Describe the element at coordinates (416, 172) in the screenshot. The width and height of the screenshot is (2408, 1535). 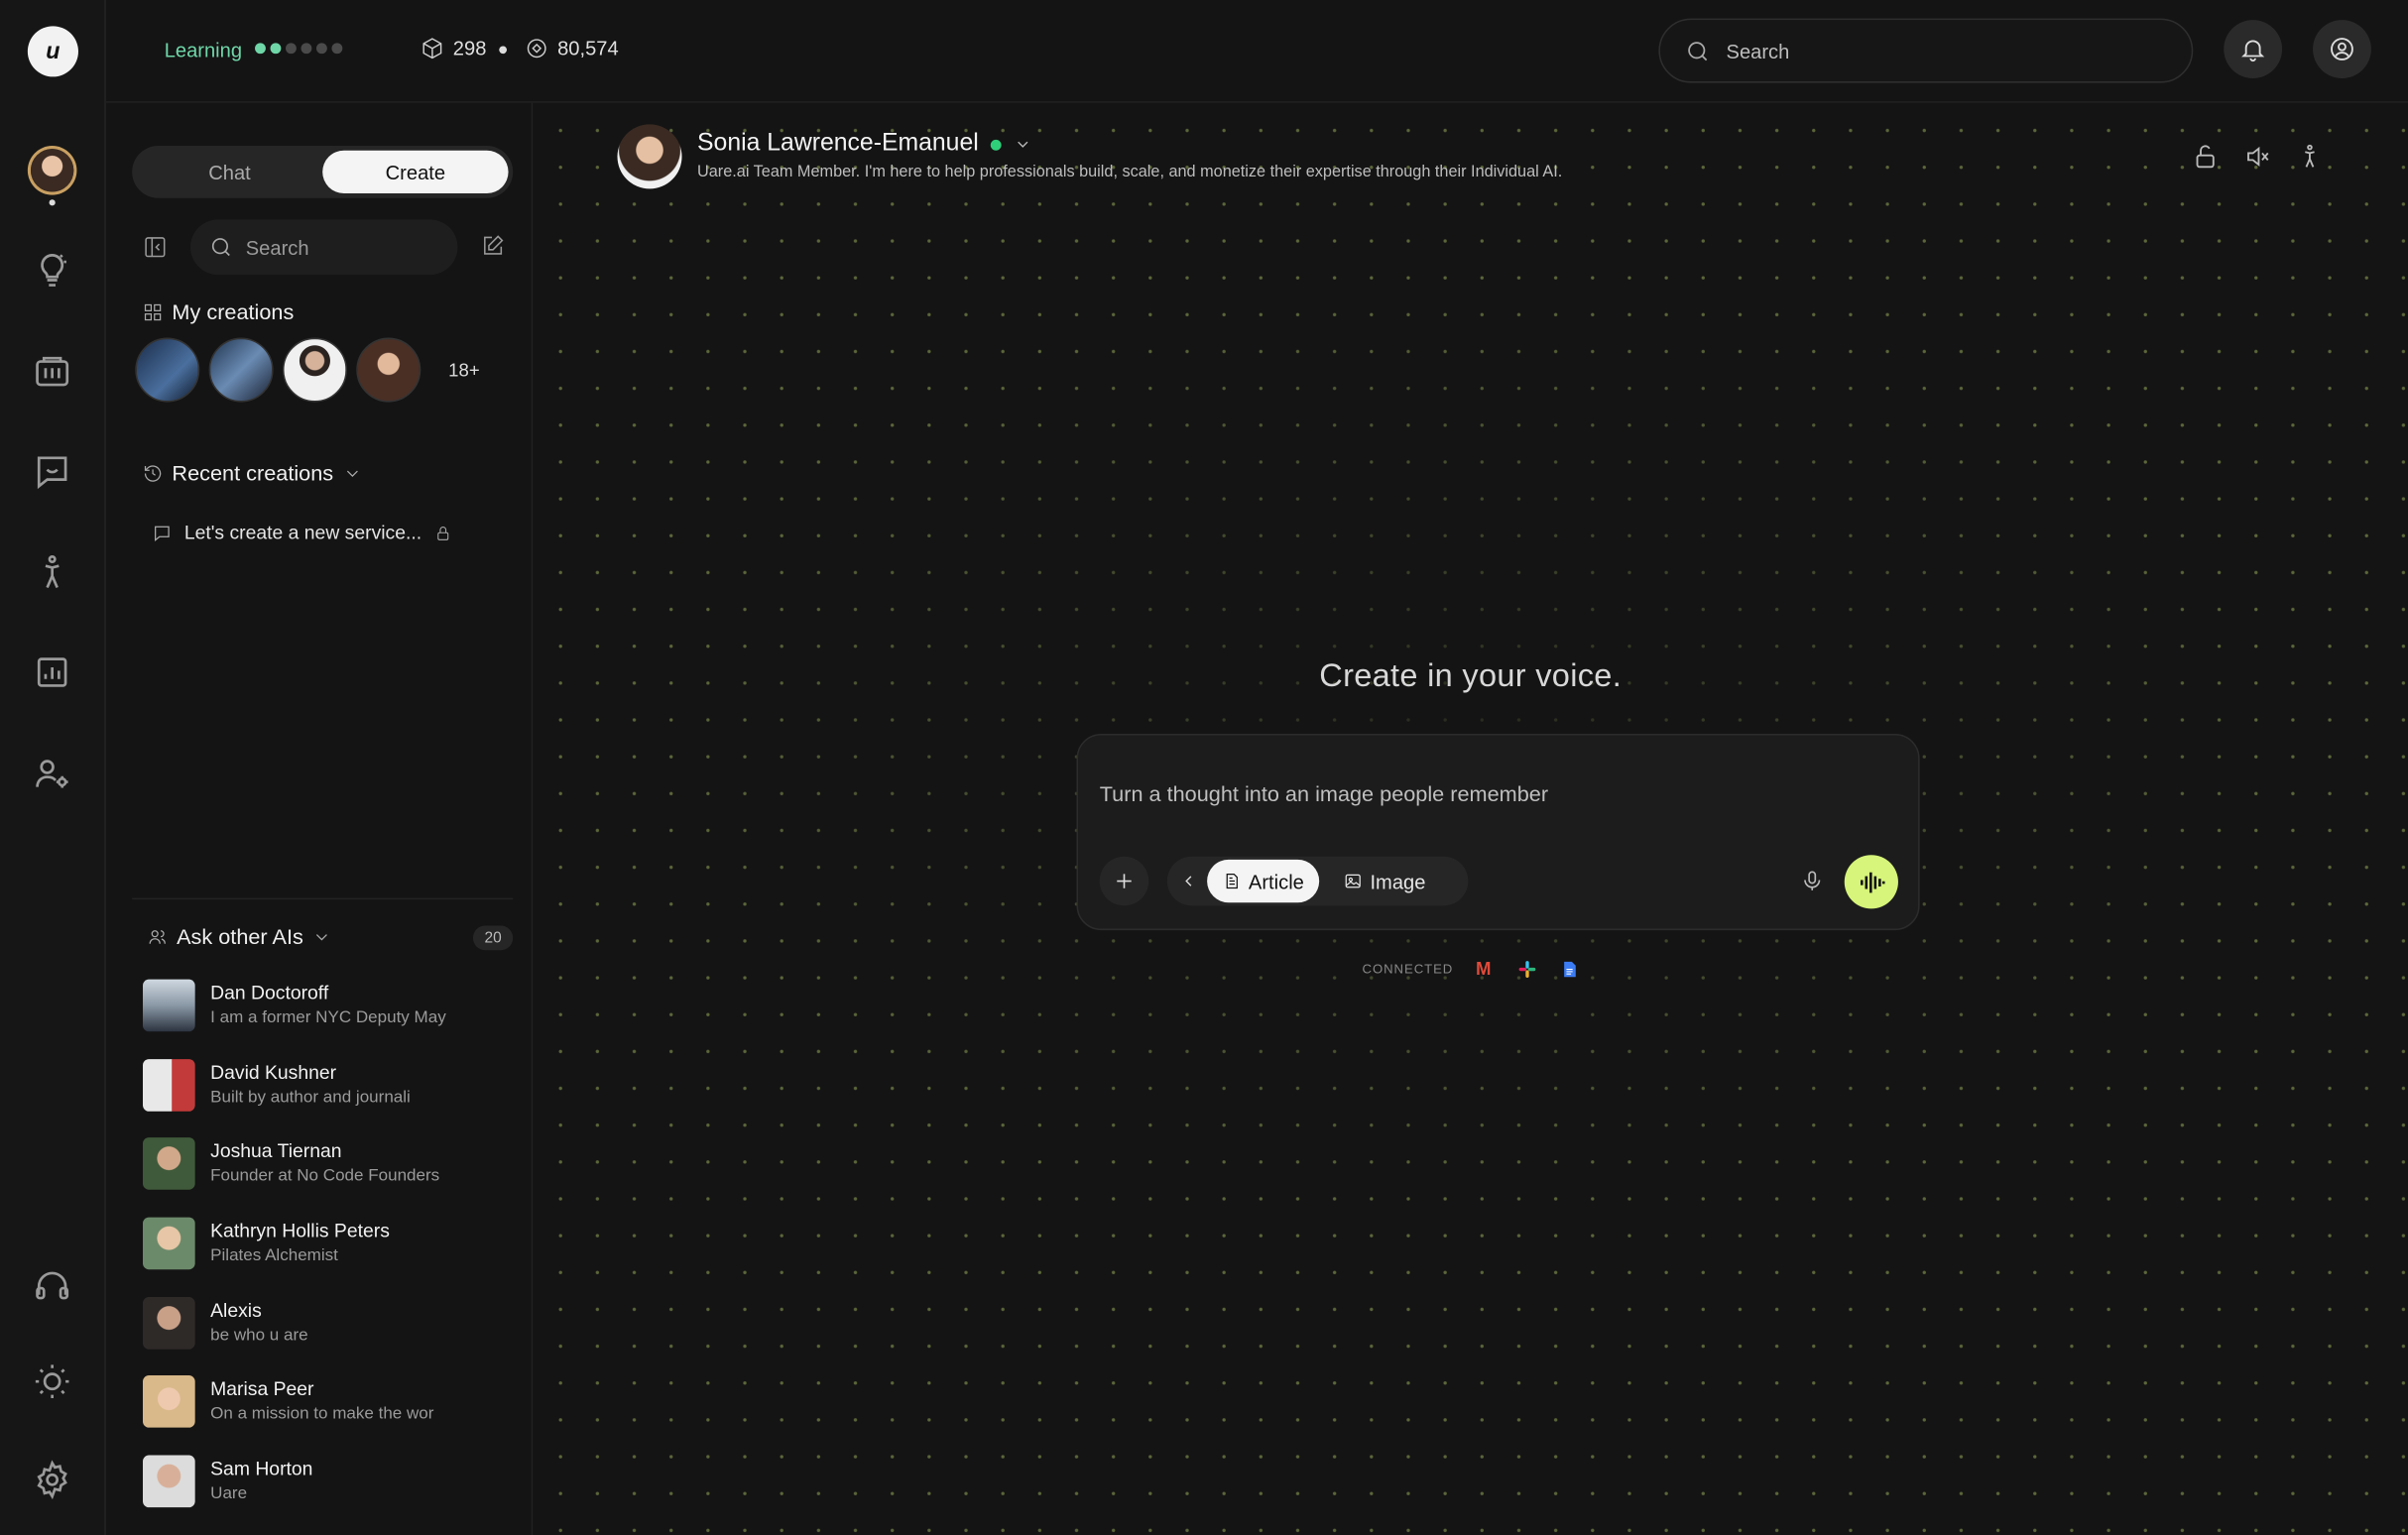
I see `tab-create: Create` at that location.